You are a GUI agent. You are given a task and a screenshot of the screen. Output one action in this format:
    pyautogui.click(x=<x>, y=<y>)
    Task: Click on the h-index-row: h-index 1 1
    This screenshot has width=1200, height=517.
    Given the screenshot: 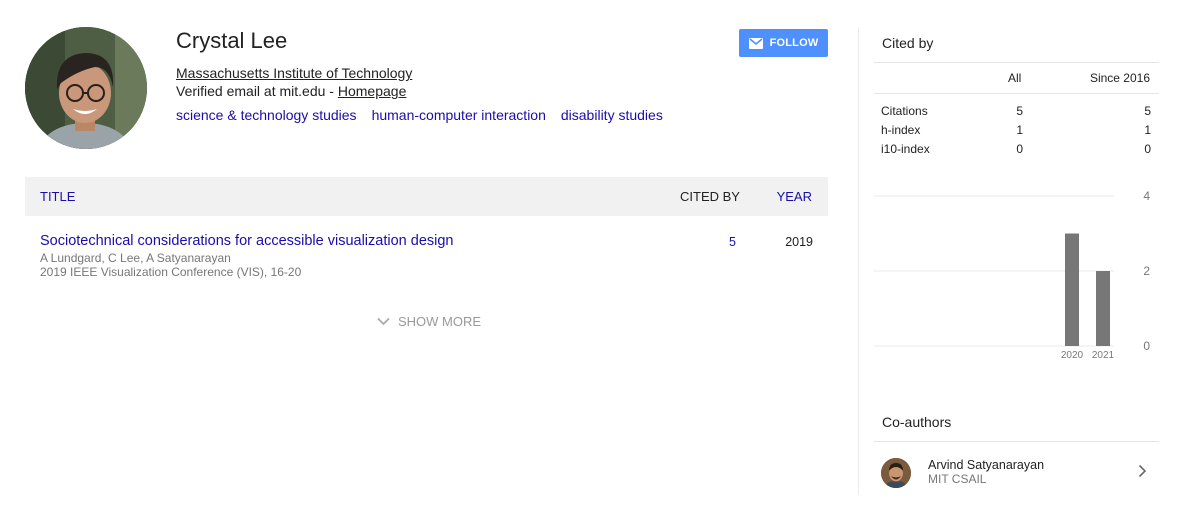 What is the action you would take?
    pyautogui.click(x=1016, y=131)
    